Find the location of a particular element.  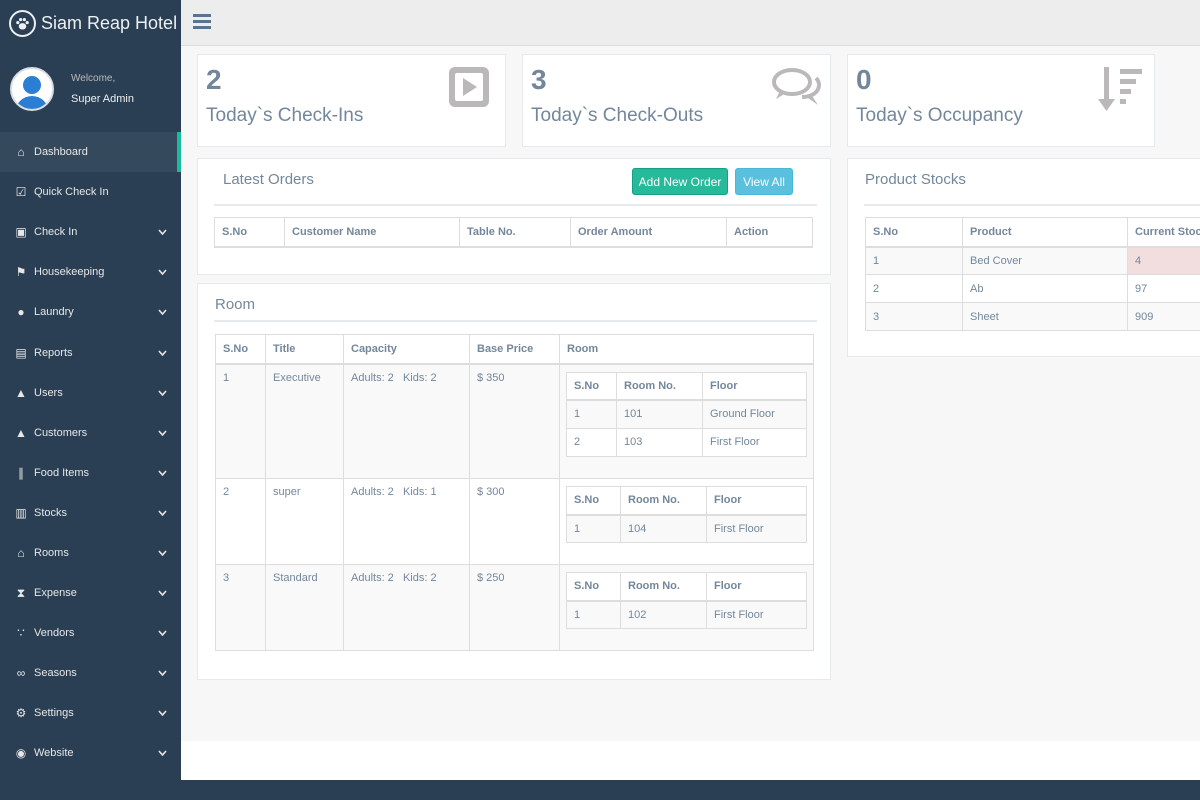

footer is located at coordinates (690, 760).